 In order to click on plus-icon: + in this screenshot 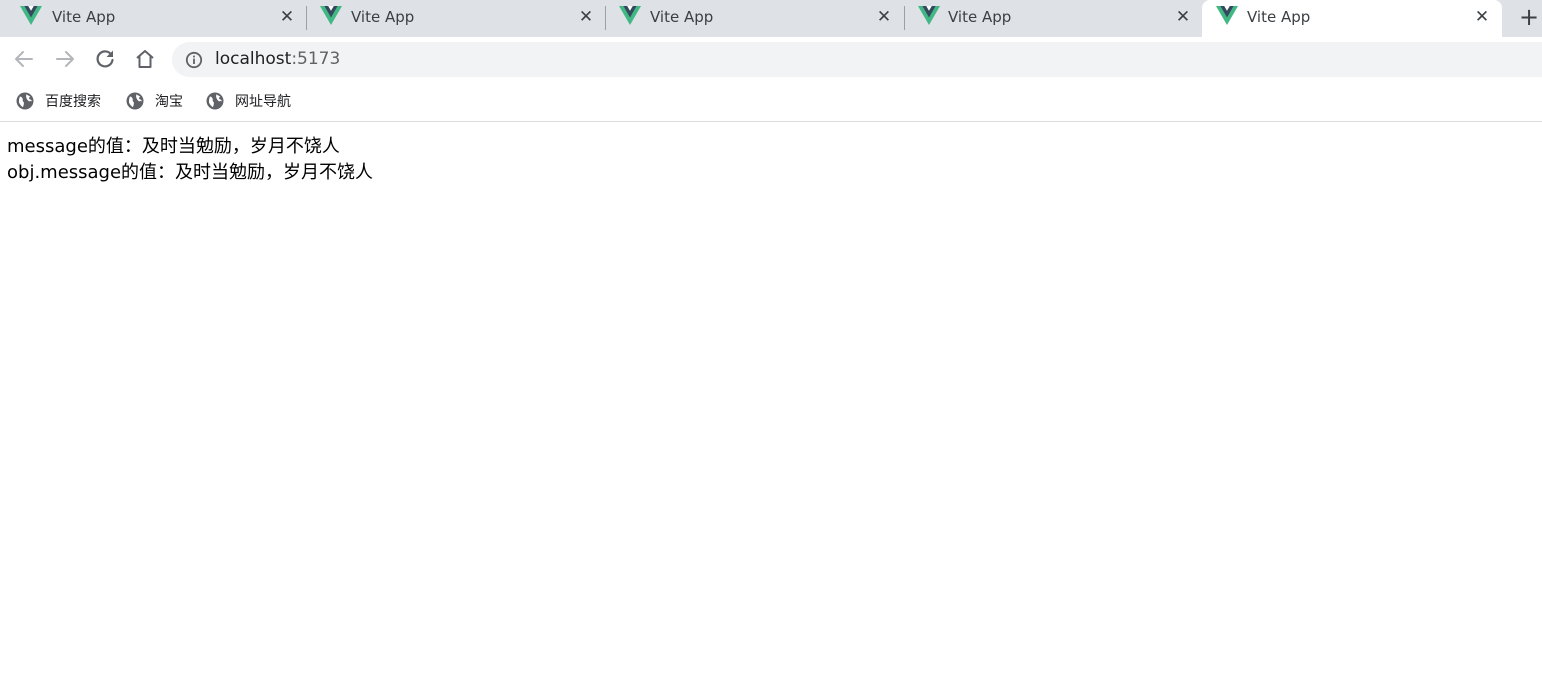, I will do `click(1529, 17)`.